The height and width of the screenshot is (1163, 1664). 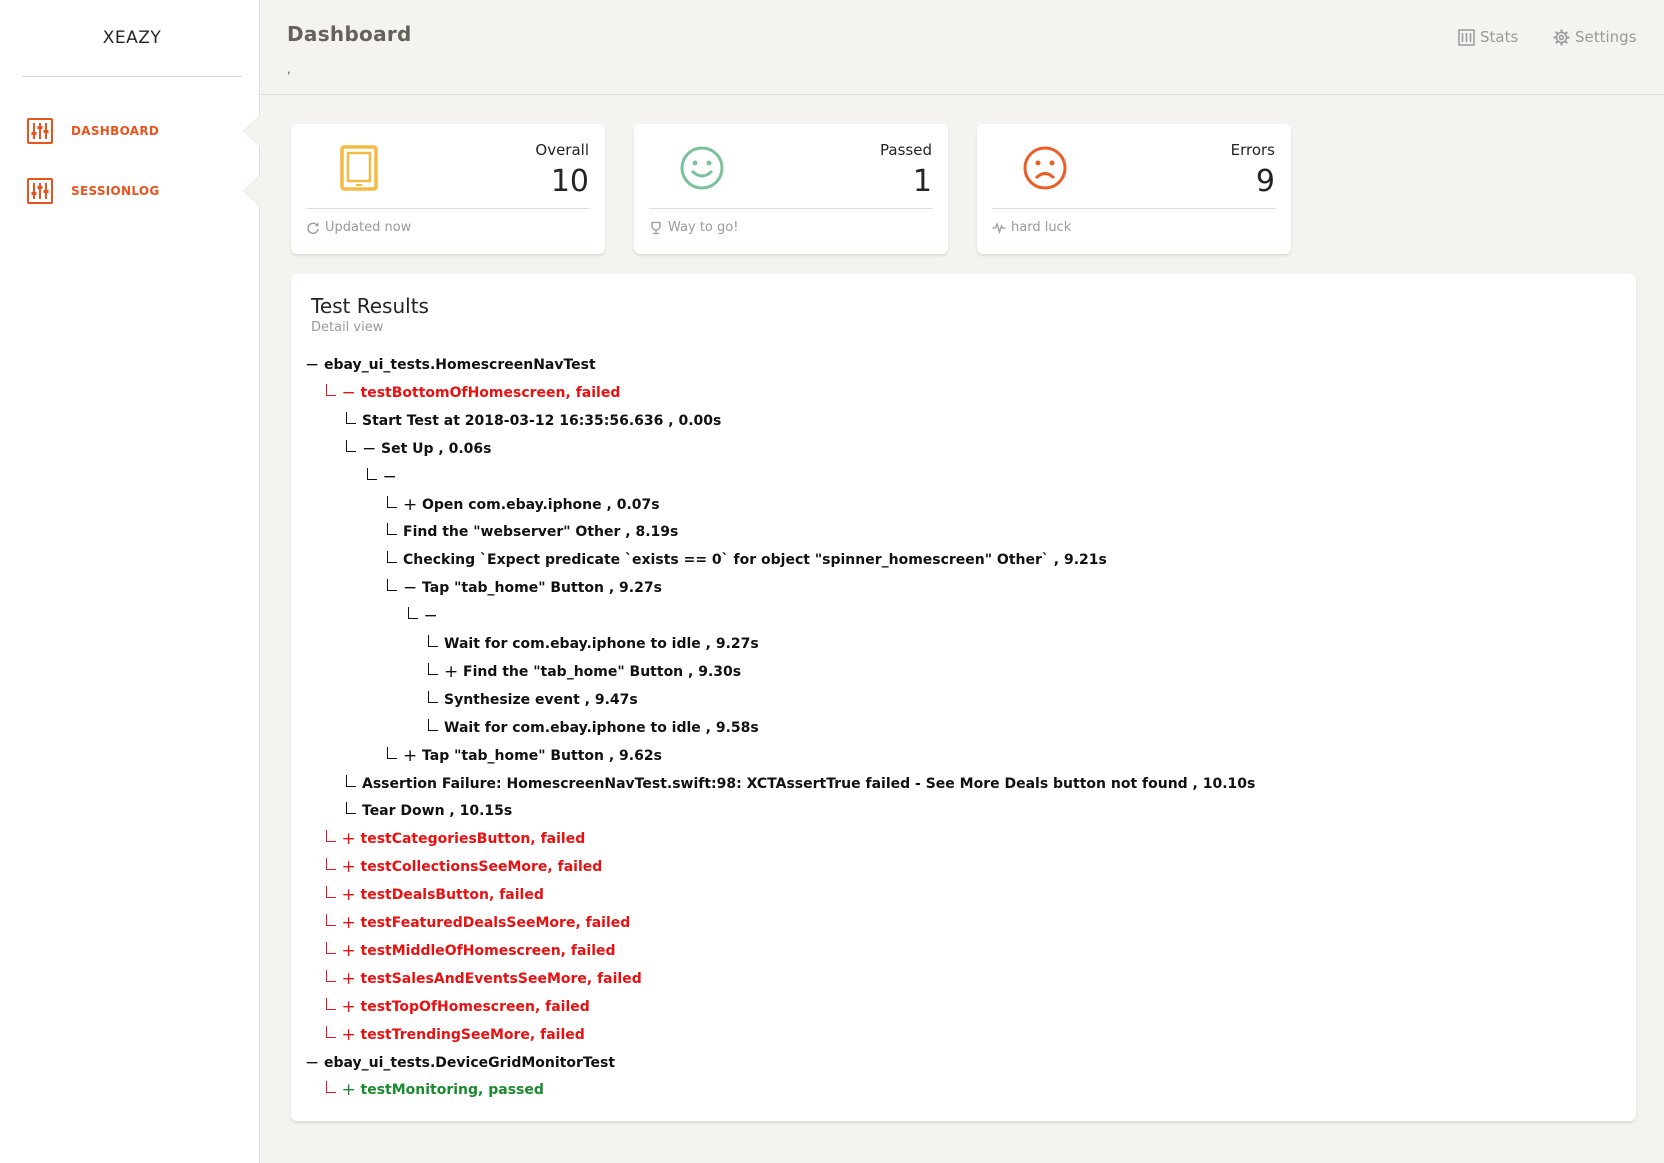 I want to click on tree-row: + testCollectionsSeeMore, failed, so click(x=464, y=867).